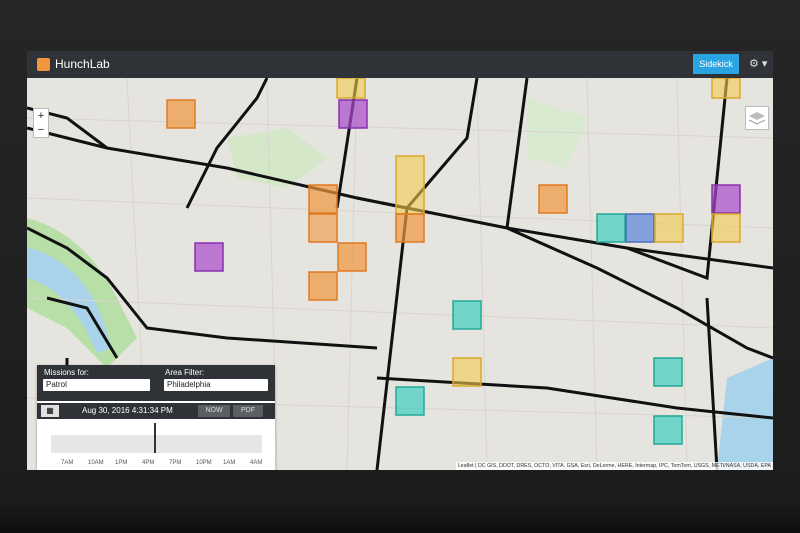  What do you see at coordinates (41, 130) in the screenshot?
I see `zoom-out-button: −` at bounding box center [41, 130].